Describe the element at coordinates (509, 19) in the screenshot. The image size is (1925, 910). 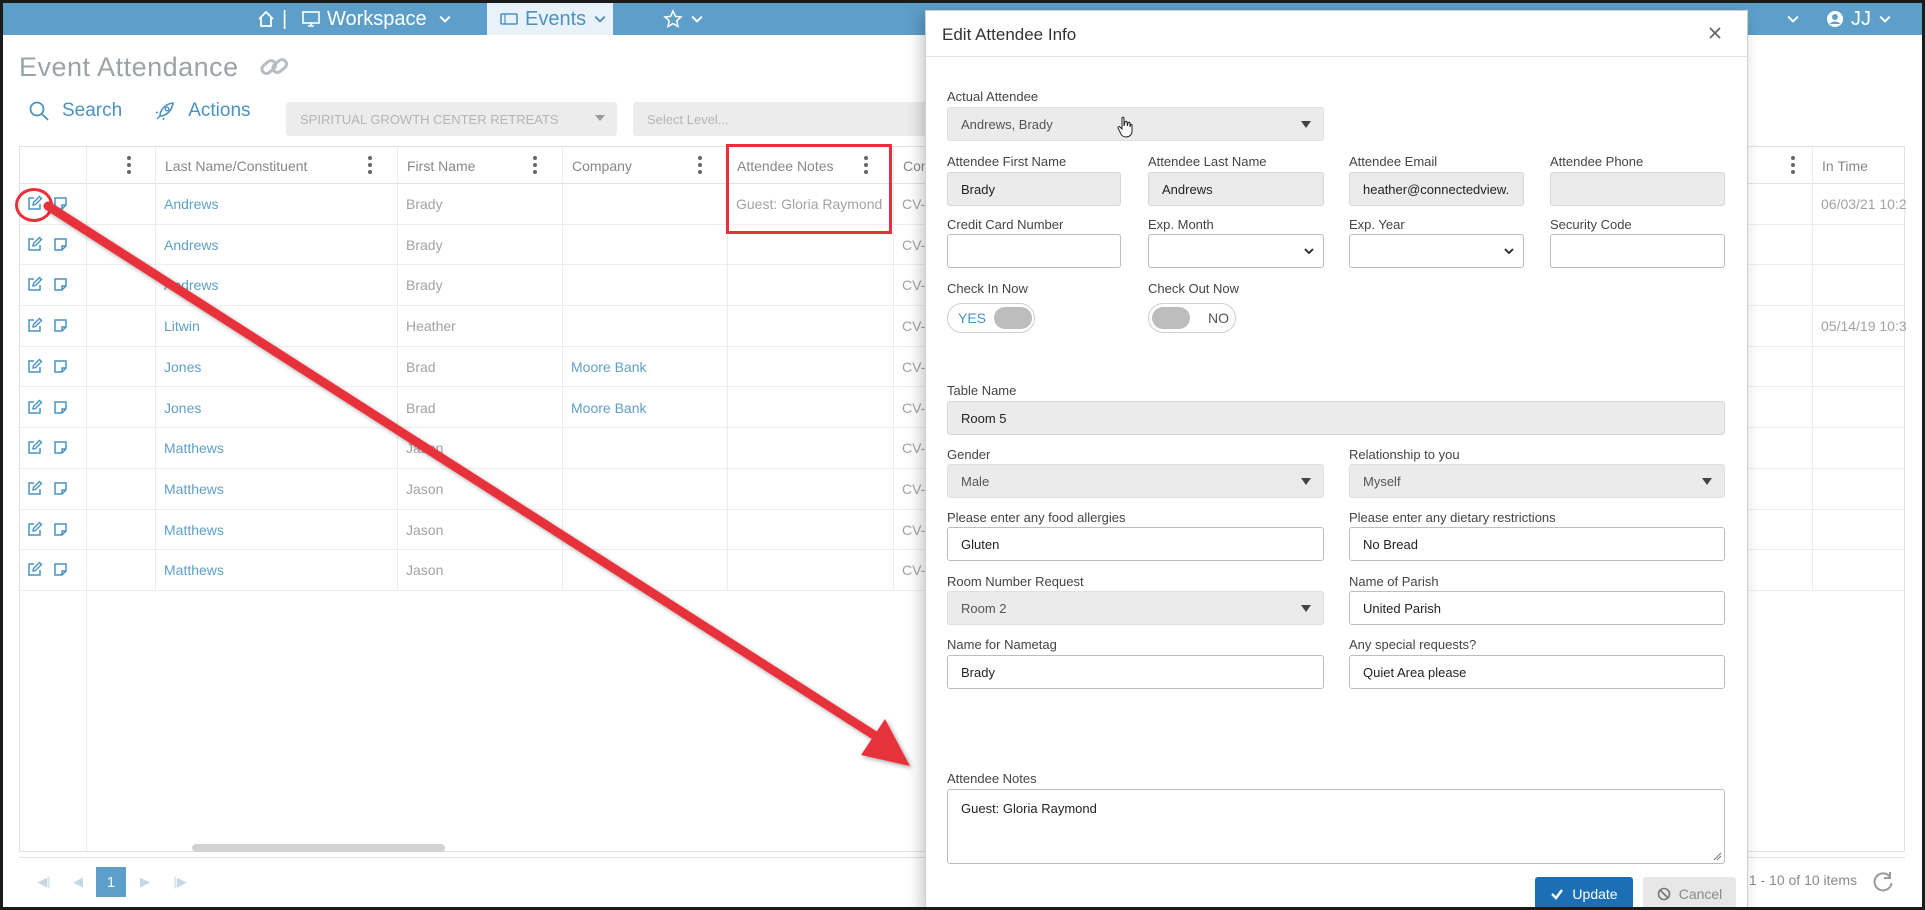
I see `ticket-icon` at that location.